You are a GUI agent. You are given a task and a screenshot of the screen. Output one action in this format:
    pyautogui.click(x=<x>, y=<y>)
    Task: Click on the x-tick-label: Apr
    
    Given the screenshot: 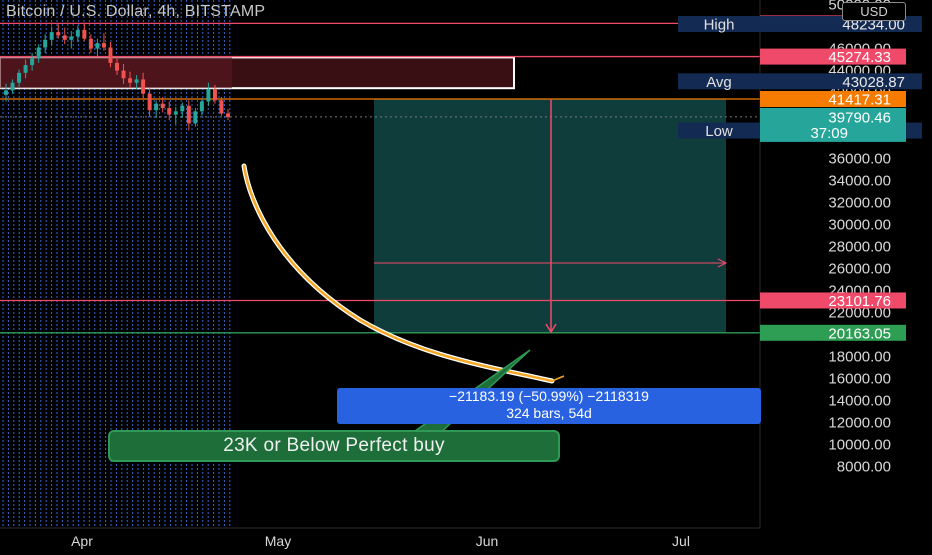 What is the action you would take?
    pyautogui.click(x=82, y=541)
    